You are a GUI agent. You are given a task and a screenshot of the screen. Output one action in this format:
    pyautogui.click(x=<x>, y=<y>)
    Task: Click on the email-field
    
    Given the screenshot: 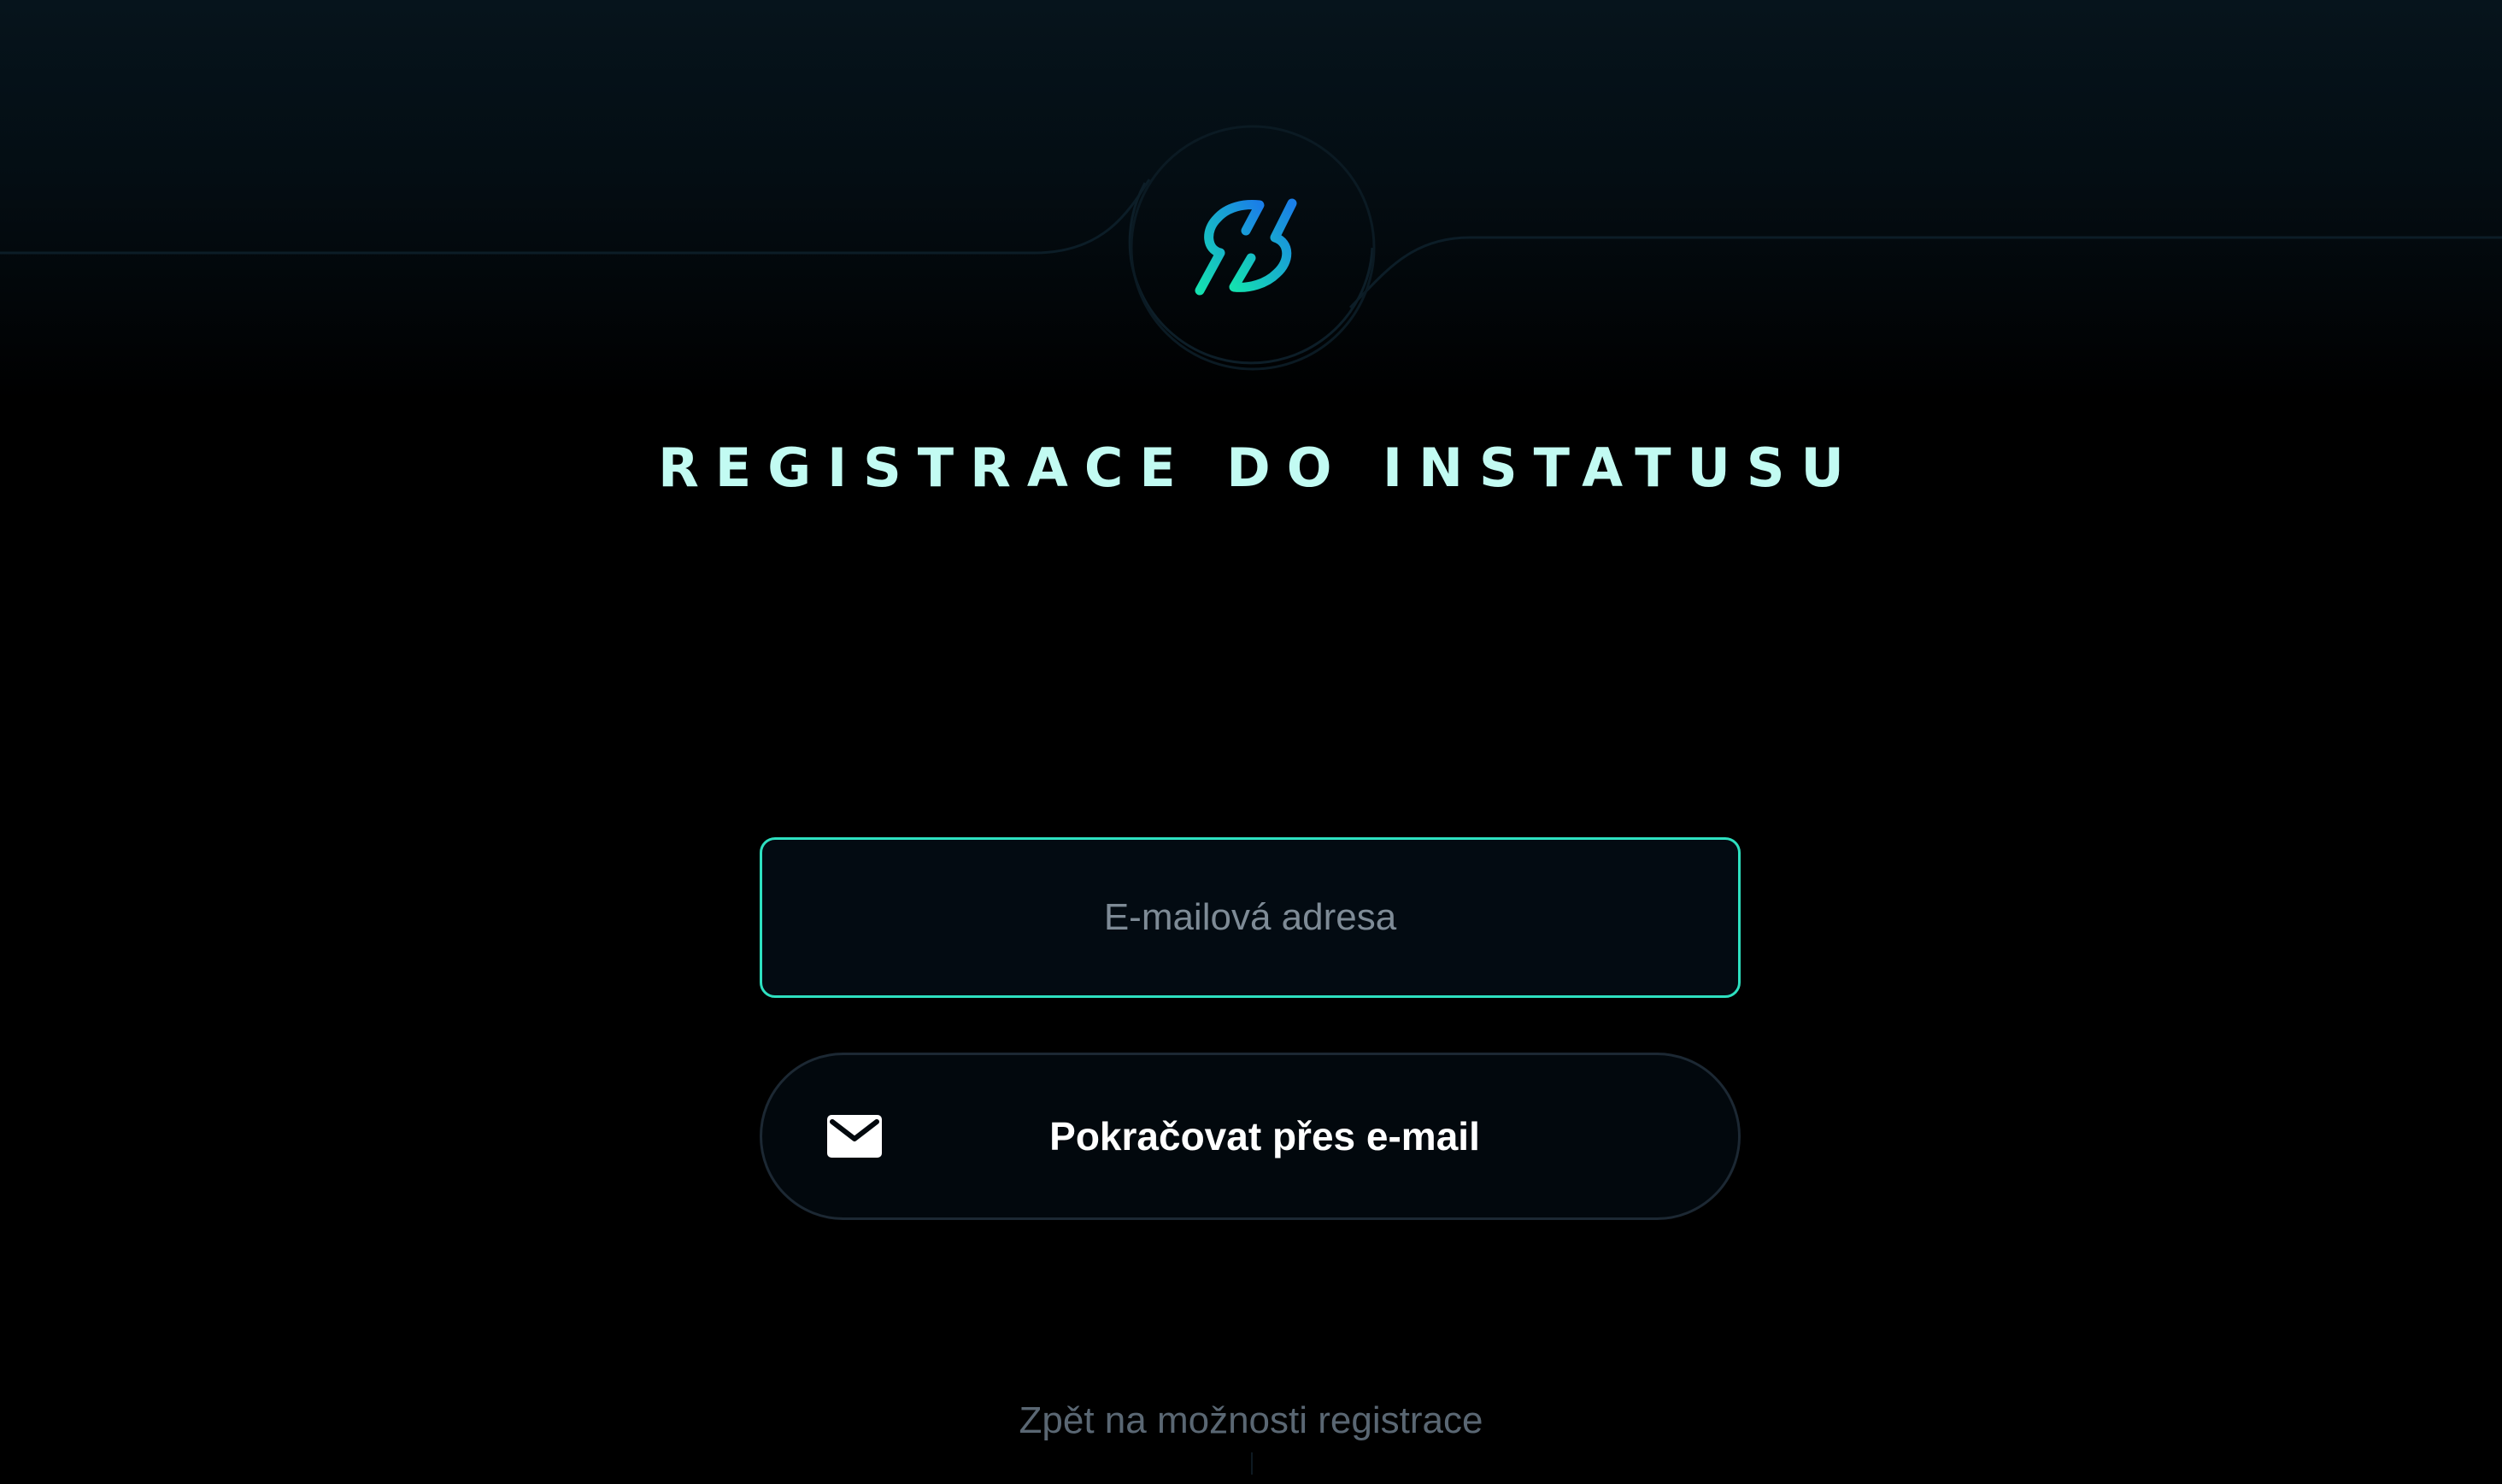 What is the action you would take?
    pyautogui.click(x=1250, y=917)
    